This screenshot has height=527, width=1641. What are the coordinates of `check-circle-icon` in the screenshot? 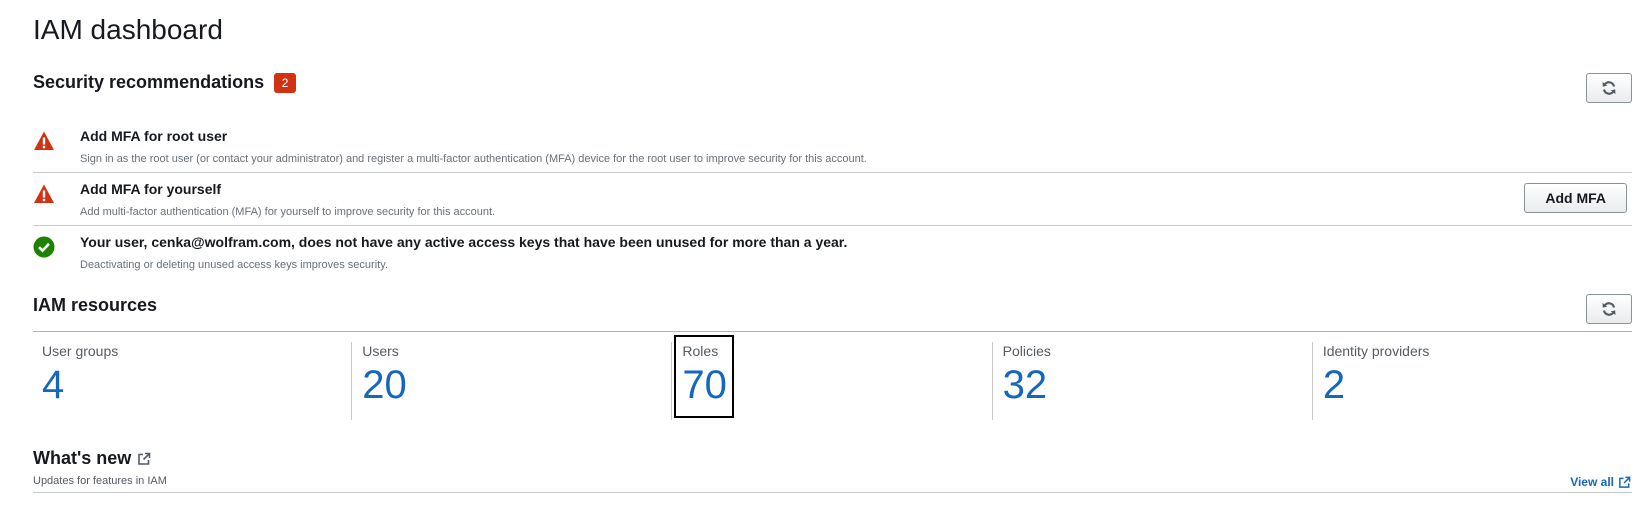 It's located at (44, 247).